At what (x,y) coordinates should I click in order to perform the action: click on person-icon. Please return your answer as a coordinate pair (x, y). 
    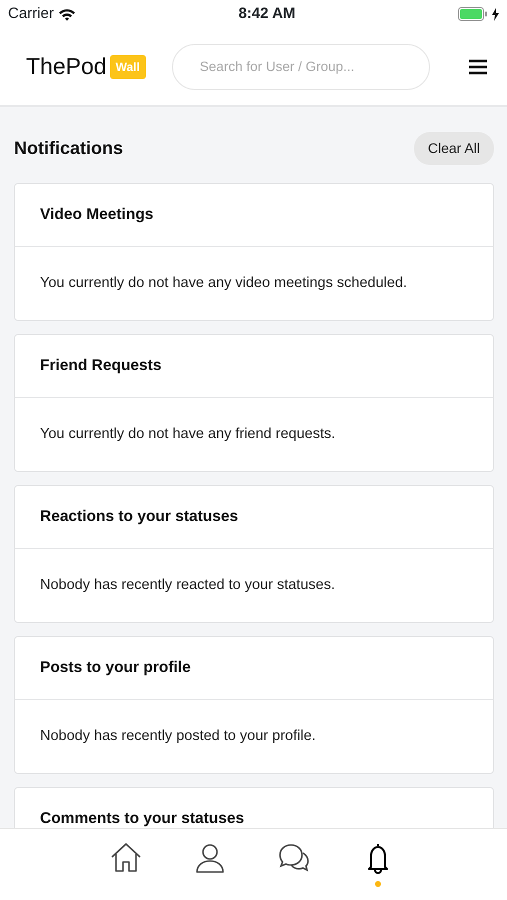
    Looking at the image, I should click on (210, 858).